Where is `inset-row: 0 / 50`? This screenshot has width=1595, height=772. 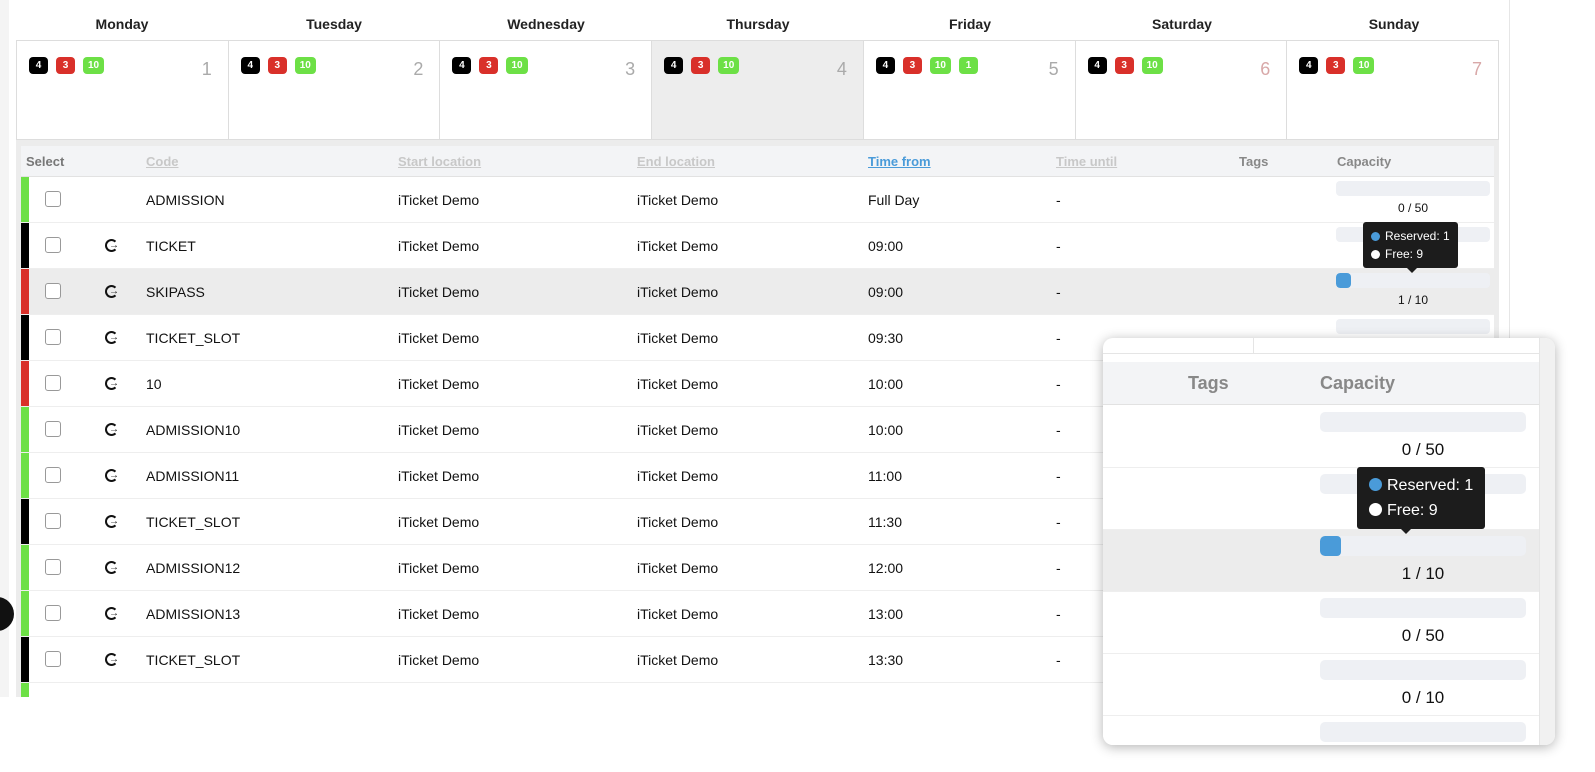
inset-row: 0 / 50 is located at coordinates (1321, 437).